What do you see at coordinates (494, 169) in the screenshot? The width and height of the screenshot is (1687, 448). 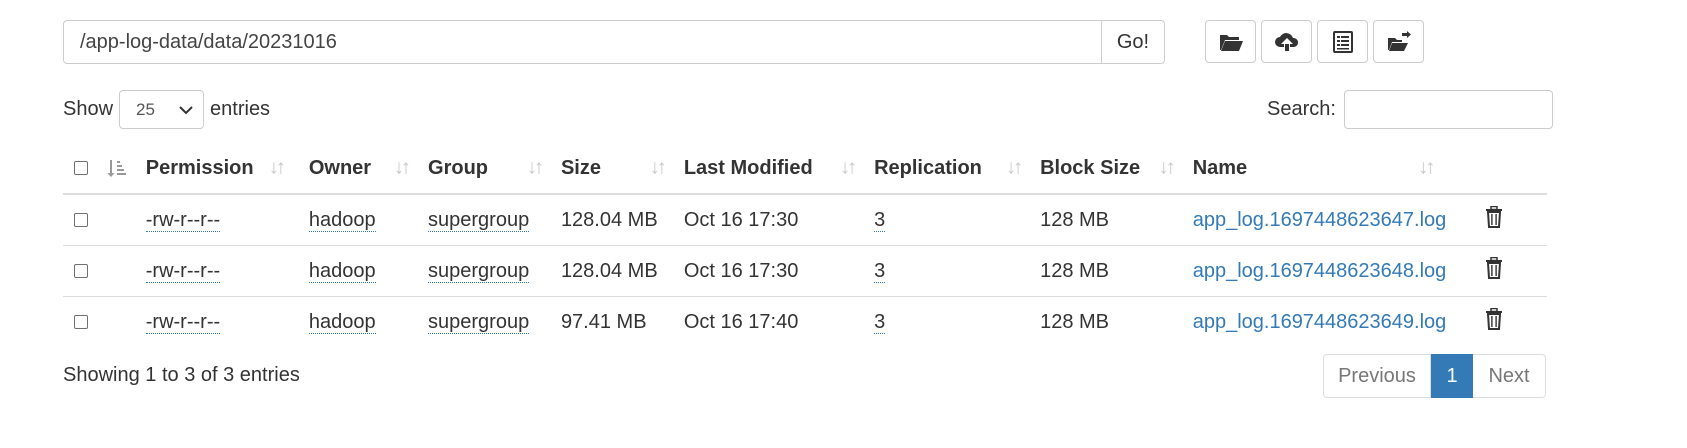 I see `column-header-group: Group ↓↑` at bounding box center [494, 169].